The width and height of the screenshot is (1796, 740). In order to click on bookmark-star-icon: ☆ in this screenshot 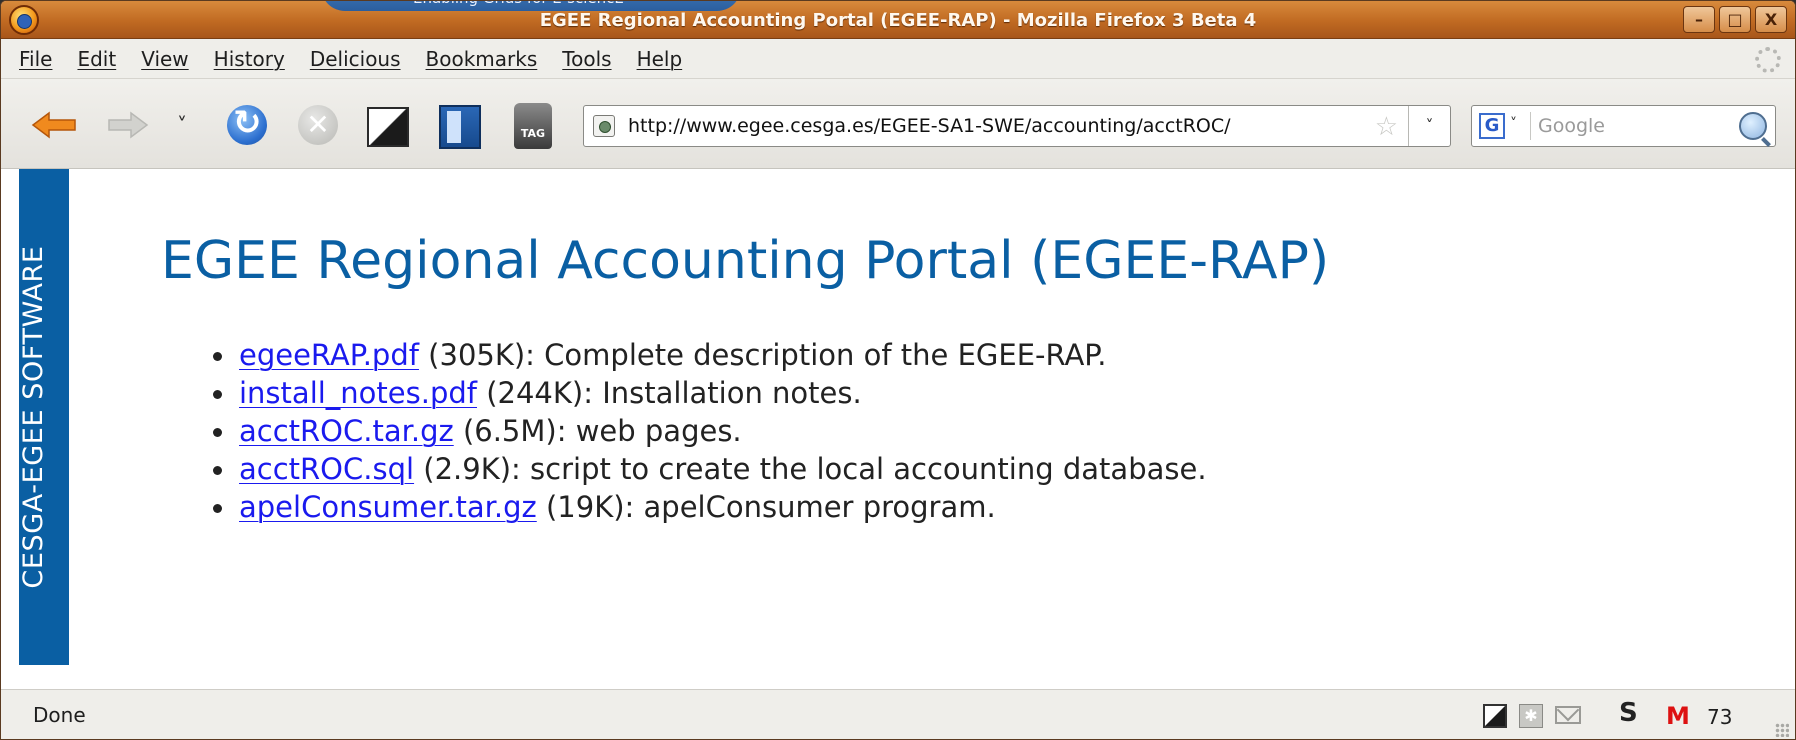, I will do `click(1386, 127)`.